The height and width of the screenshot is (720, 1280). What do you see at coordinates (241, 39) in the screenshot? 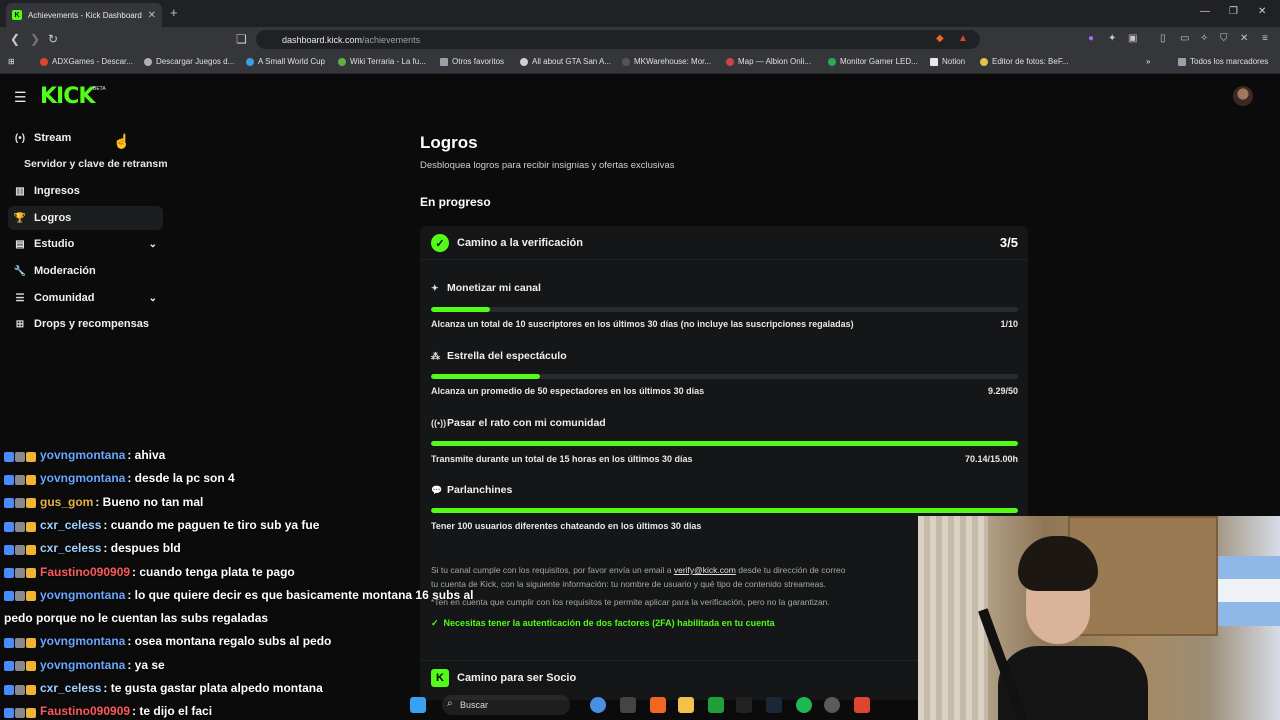
I see `bookmark-page-icon: ❏` at bounding box center [241, 39].